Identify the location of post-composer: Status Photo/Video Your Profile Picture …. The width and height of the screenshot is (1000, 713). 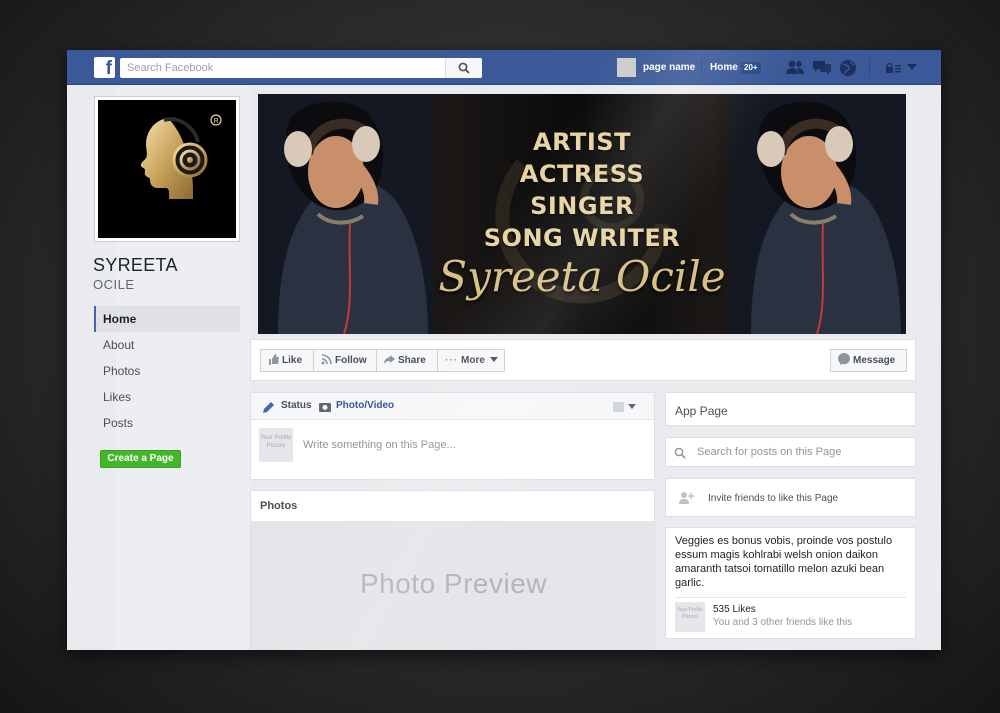
(452, 436).